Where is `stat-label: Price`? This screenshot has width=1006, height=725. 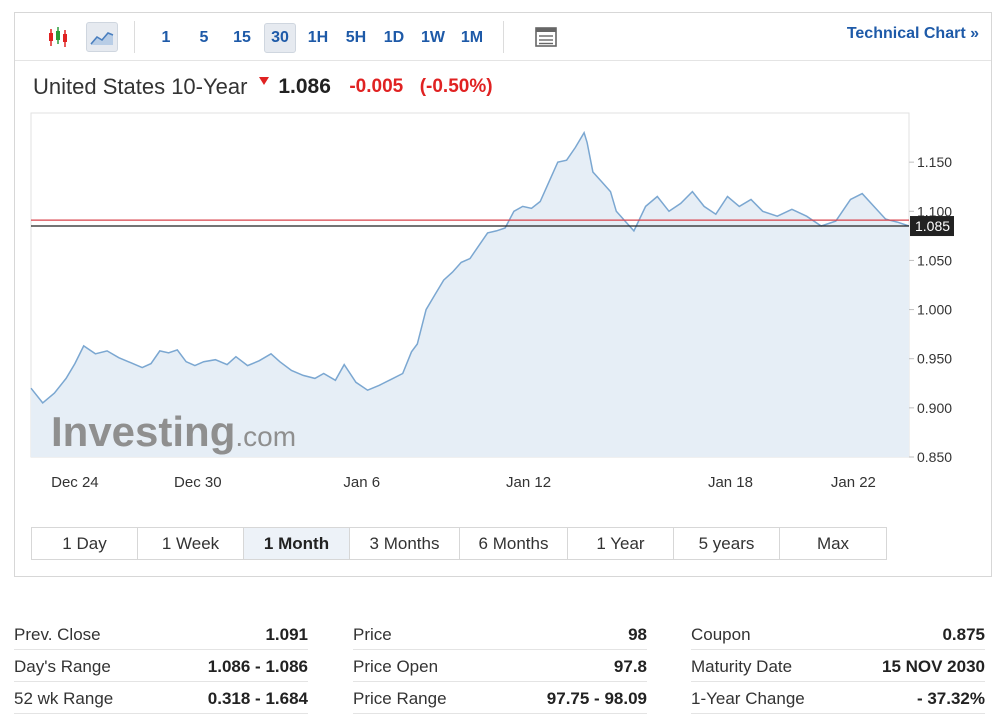 stat-label: Price is located at coordinates (372, 634).